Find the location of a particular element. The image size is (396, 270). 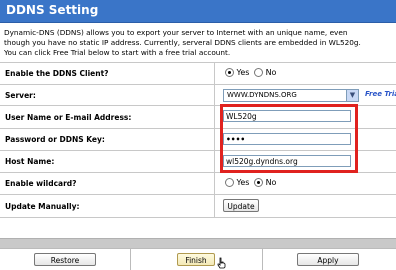

enable-ddns-yes-label: Yes is located at coordinates (243, 72).